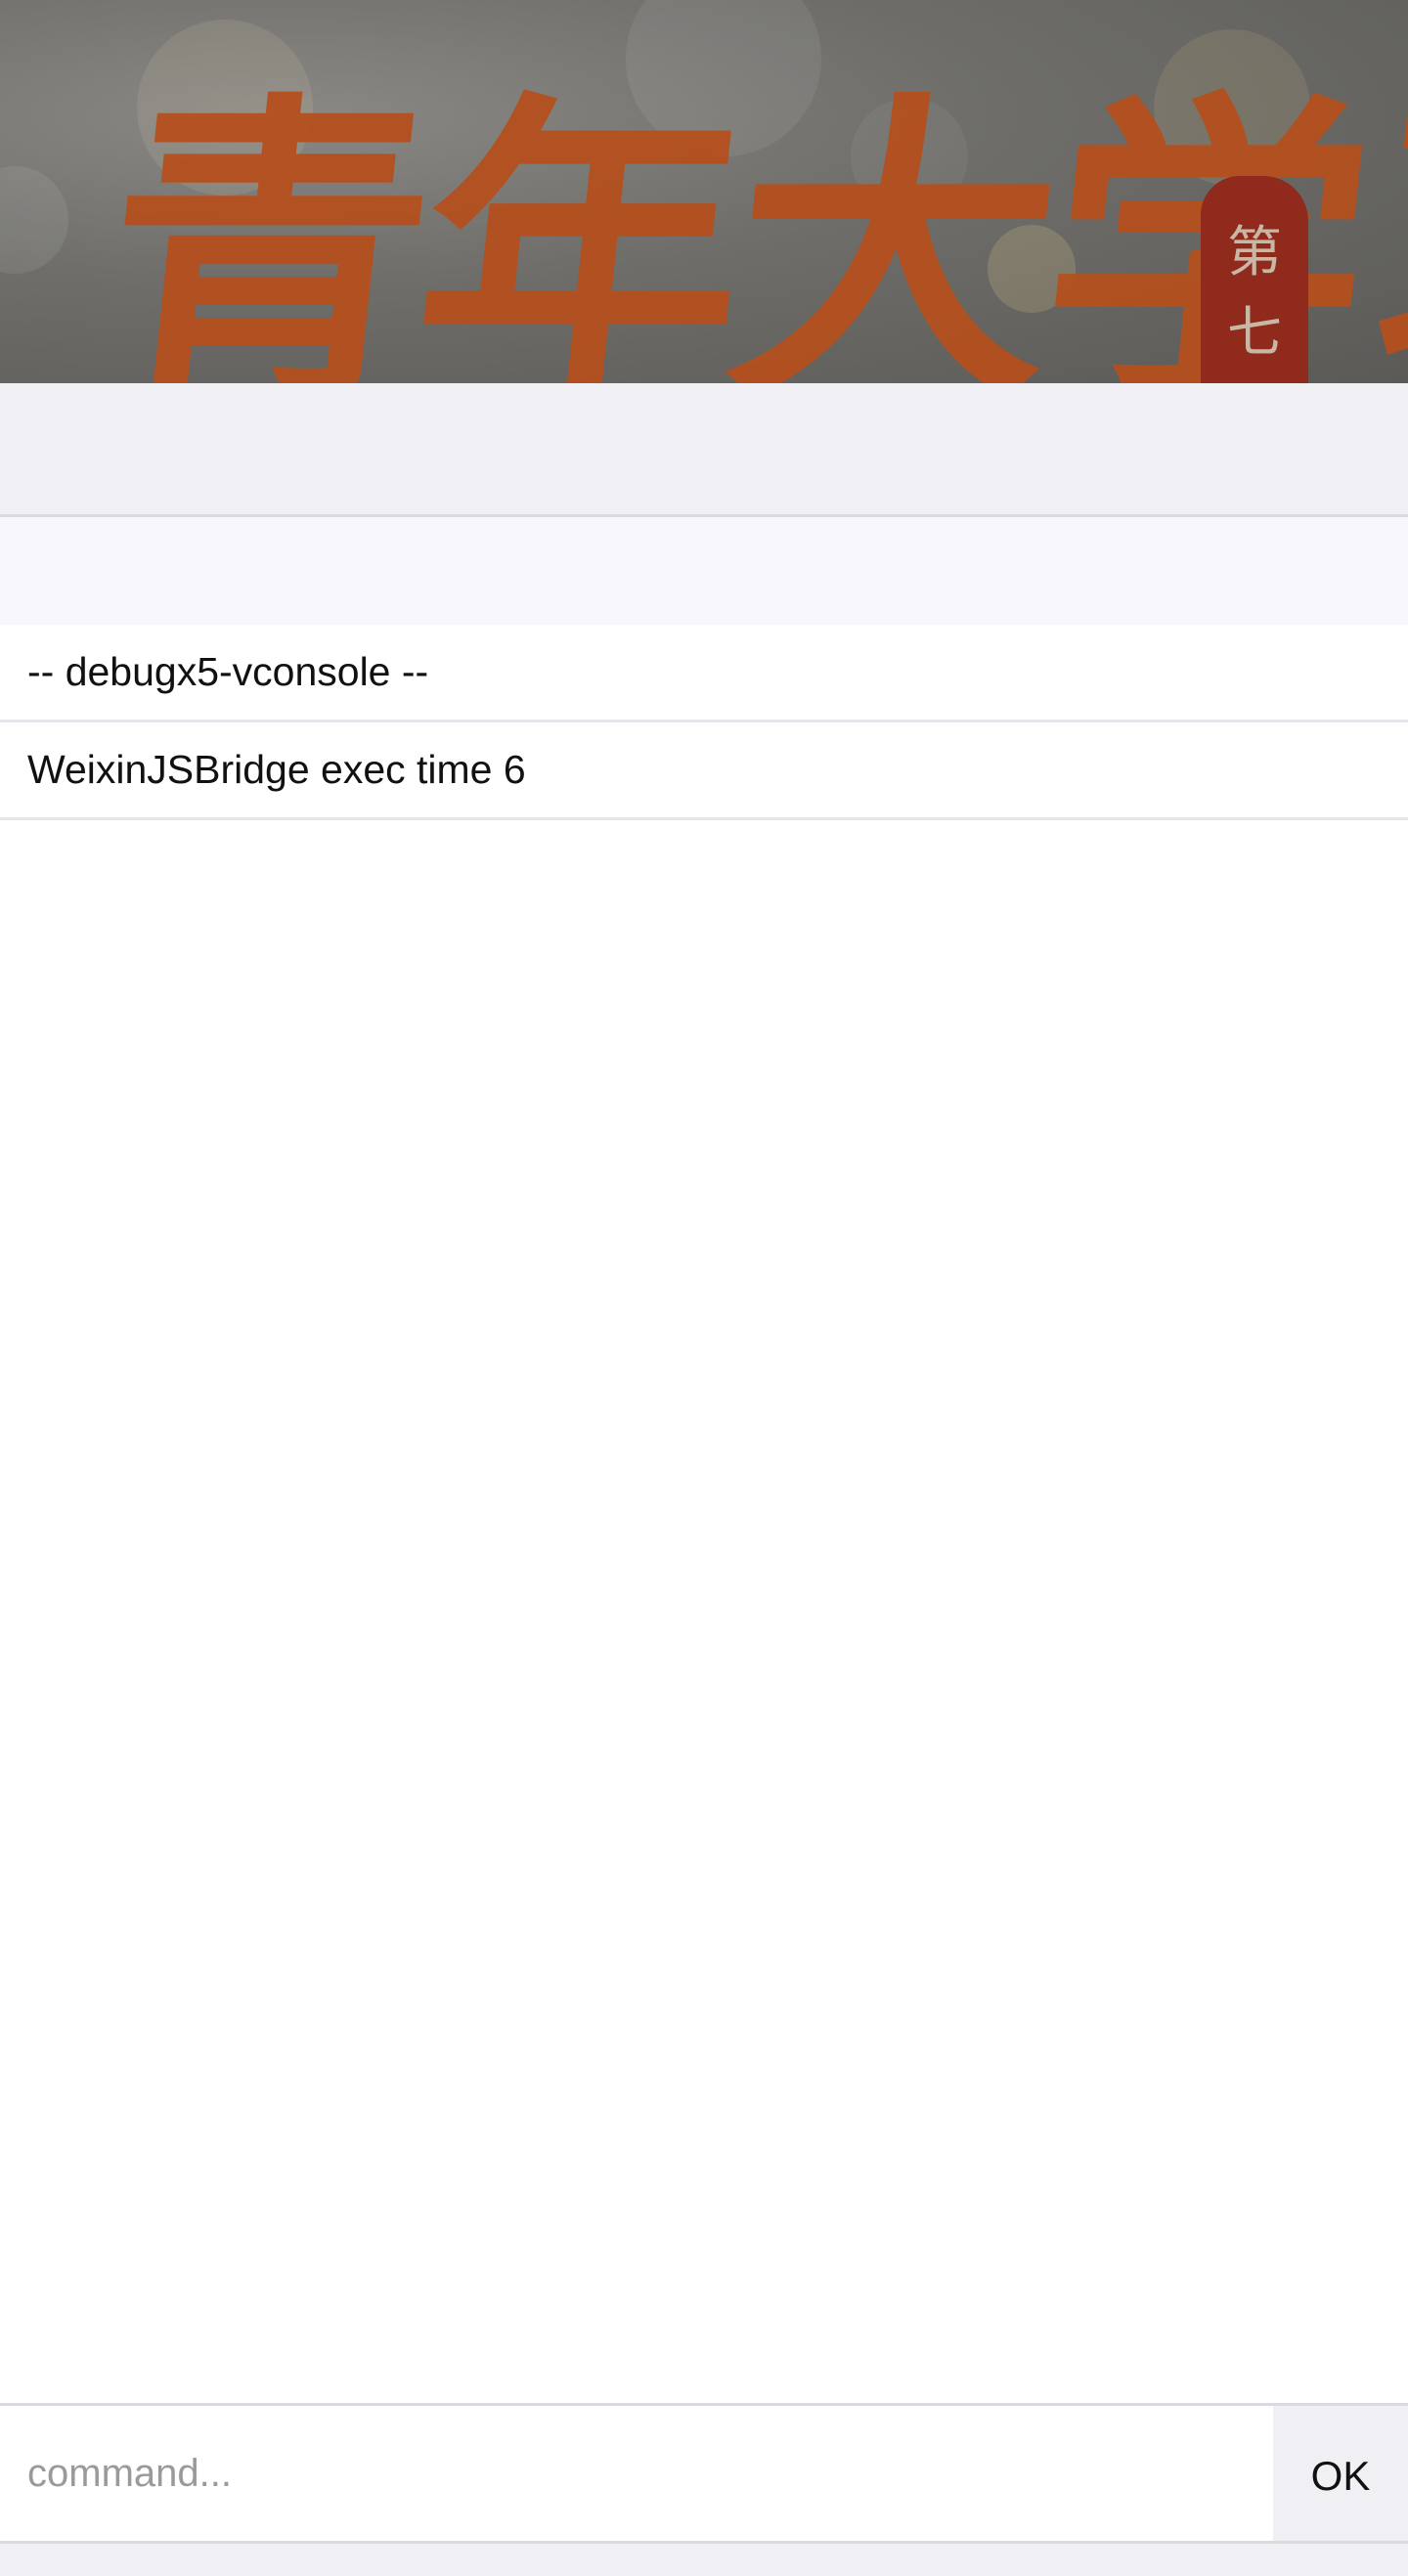 The image size is (1408, 2576). Describe the element at coordinates (704, 450) in the screenshot. I see `vconsole-tab-bar` at that location.